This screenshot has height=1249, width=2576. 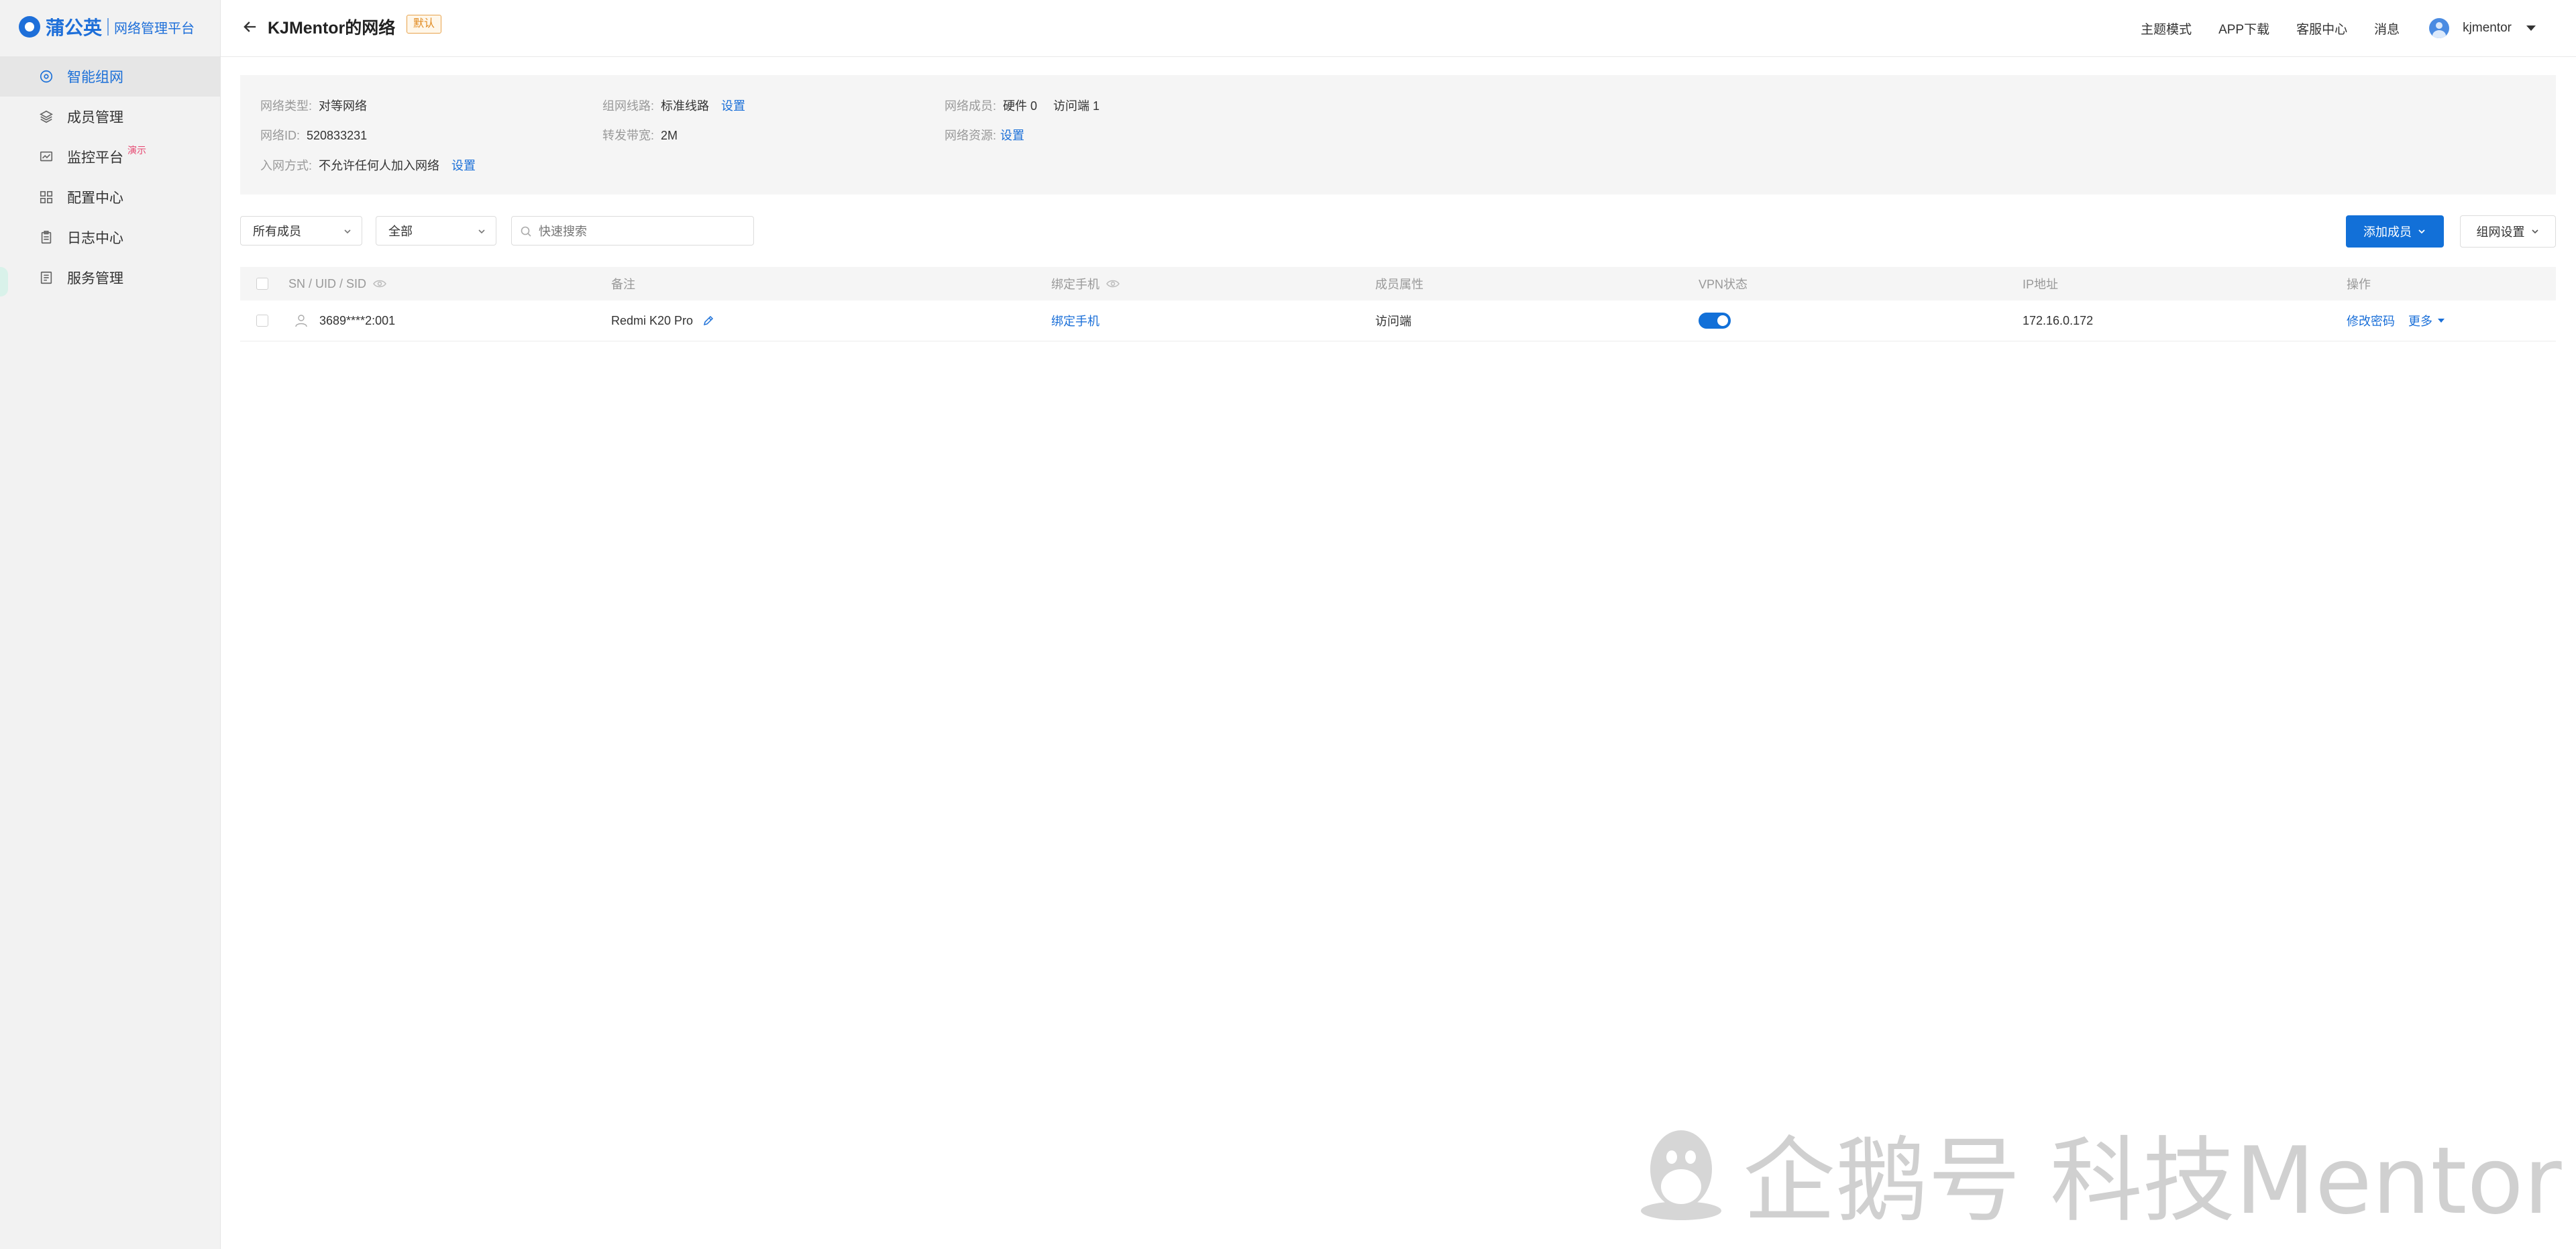 I want to click on user-menu: kjmentor, so click(x=2482, y=28).